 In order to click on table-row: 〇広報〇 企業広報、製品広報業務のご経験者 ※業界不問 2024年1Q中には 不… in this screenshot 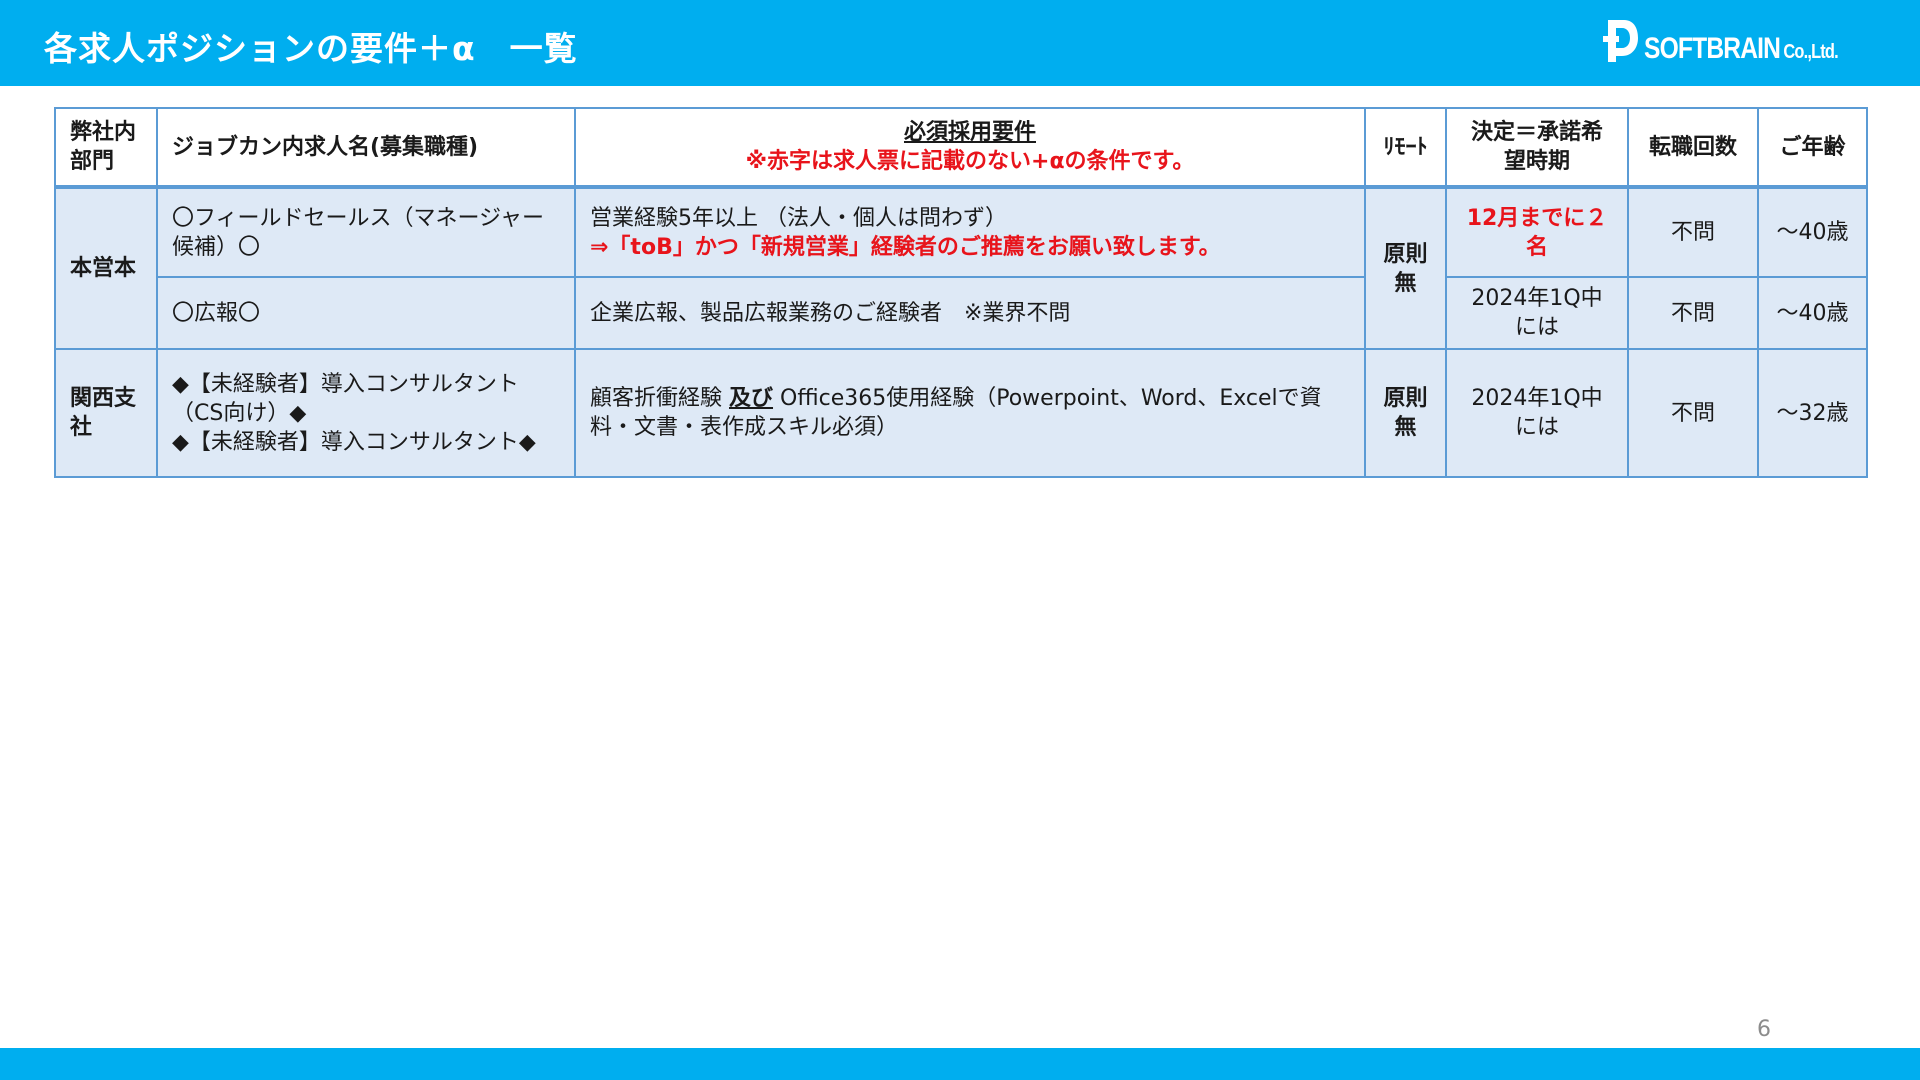, I will do `click(961, 313)`.